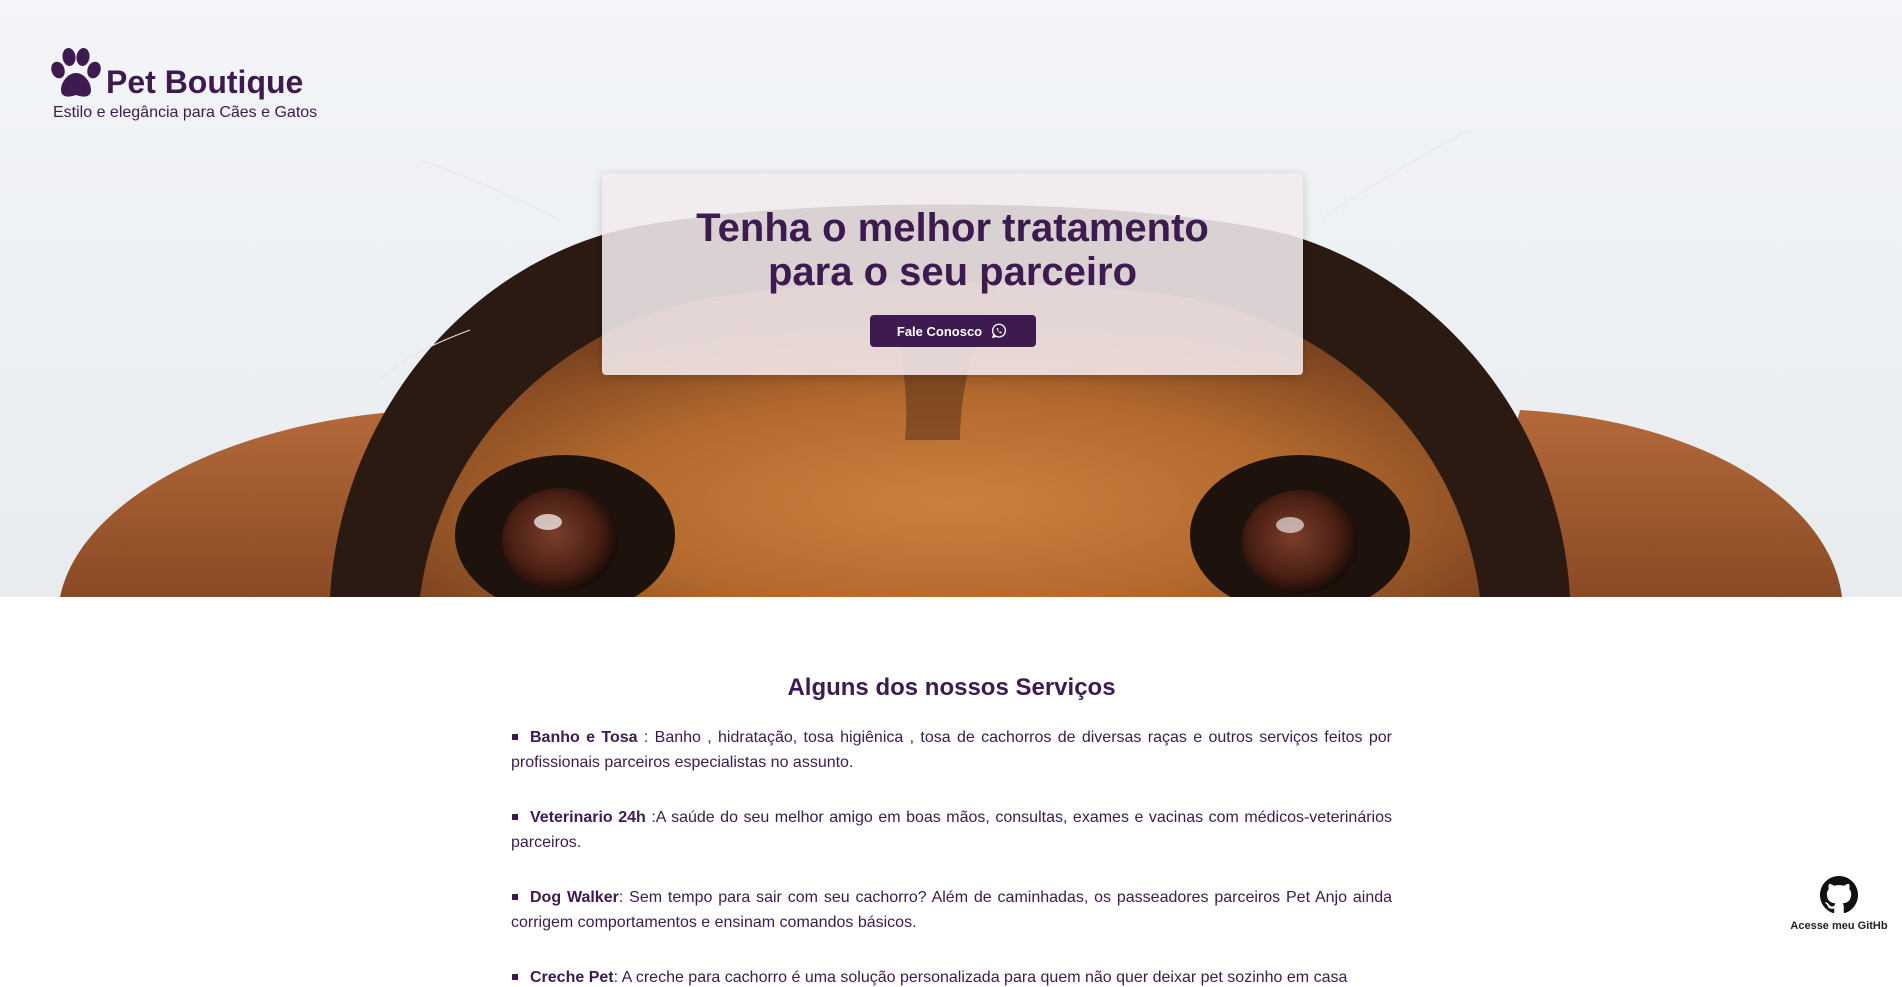  I want to click on hero-title-line1: Tenha o melhor tratamento, so click(952, 228).